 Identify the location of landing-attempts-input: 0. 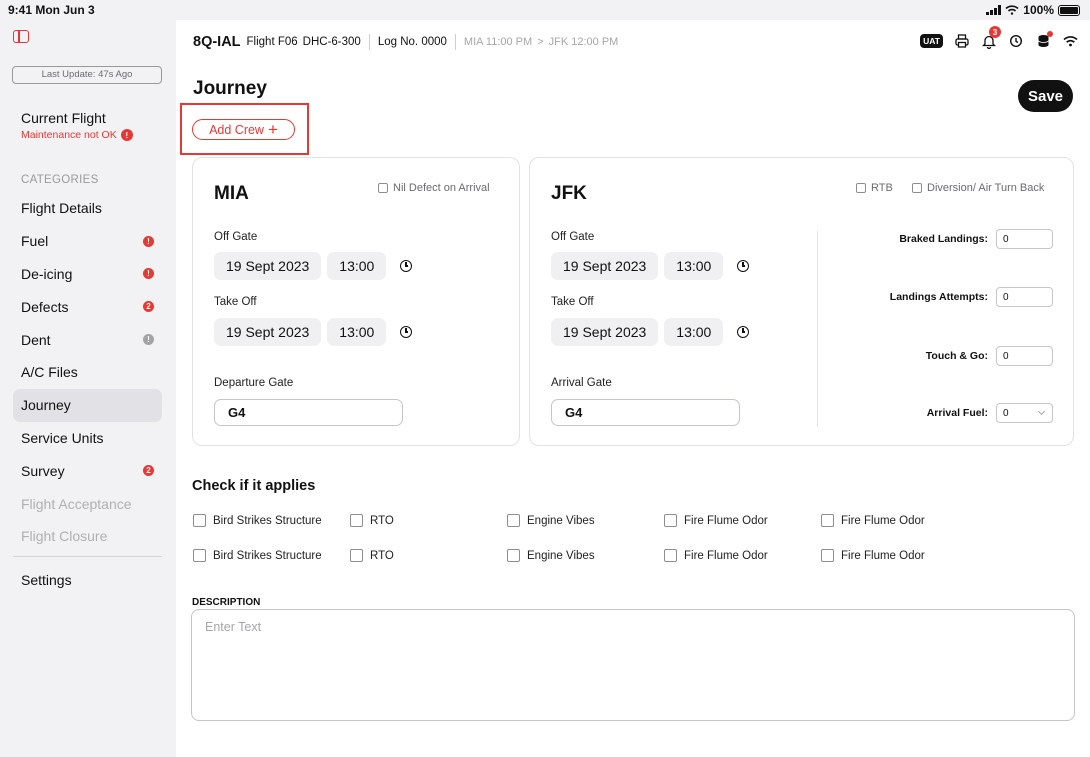
(1024, 297).